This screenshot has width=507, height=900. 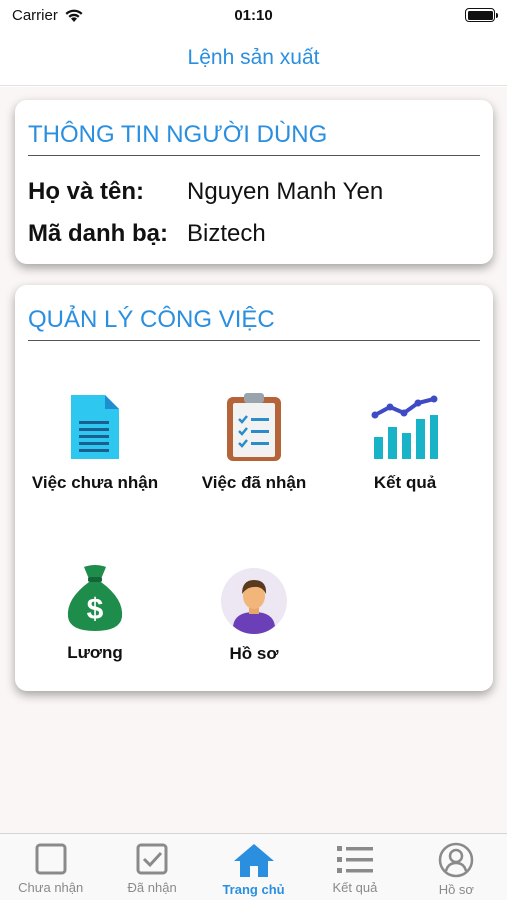 I want to click on status-bar: Carrier 01:10, so click(x=253, y=15).